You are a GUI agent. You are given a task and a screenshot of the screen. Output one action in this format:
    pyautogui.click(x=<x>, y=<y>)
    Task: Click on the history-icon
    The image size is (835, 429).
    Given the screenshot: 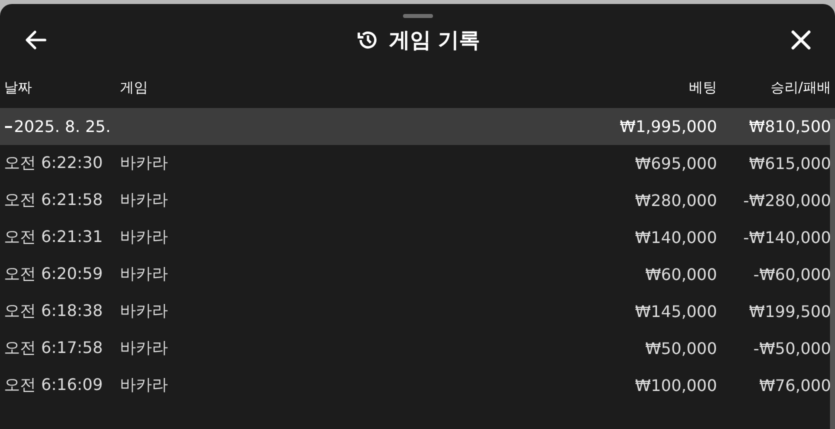 What is the action you would take?
    pyautogui.click(x=367, y=40)
    